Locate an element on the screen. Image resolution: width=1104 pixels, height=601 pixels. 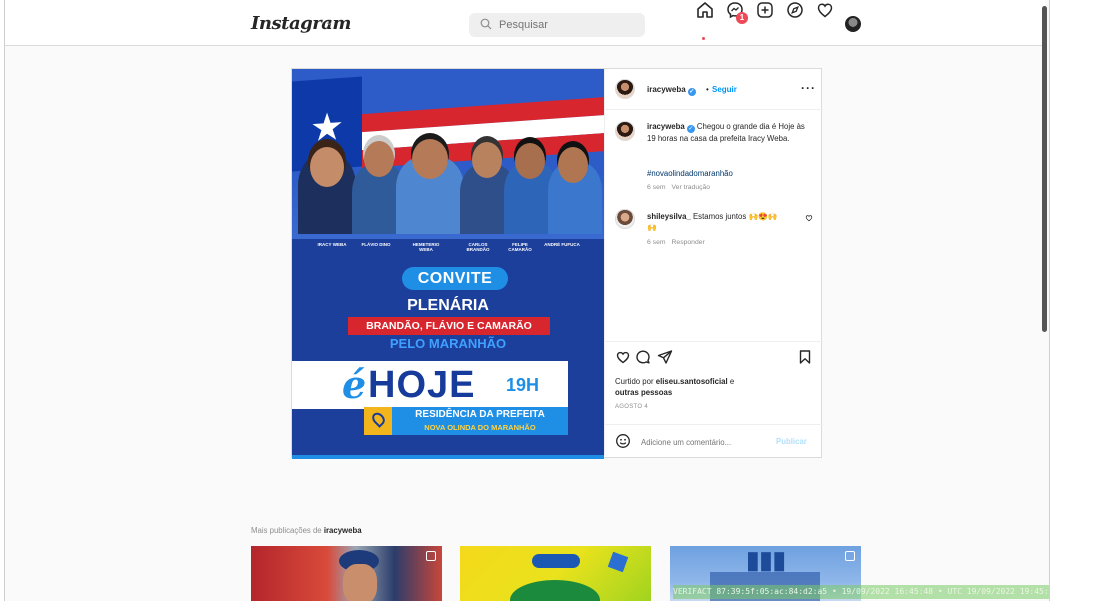
reply-link: Responder is located at coordinates (688, 242).